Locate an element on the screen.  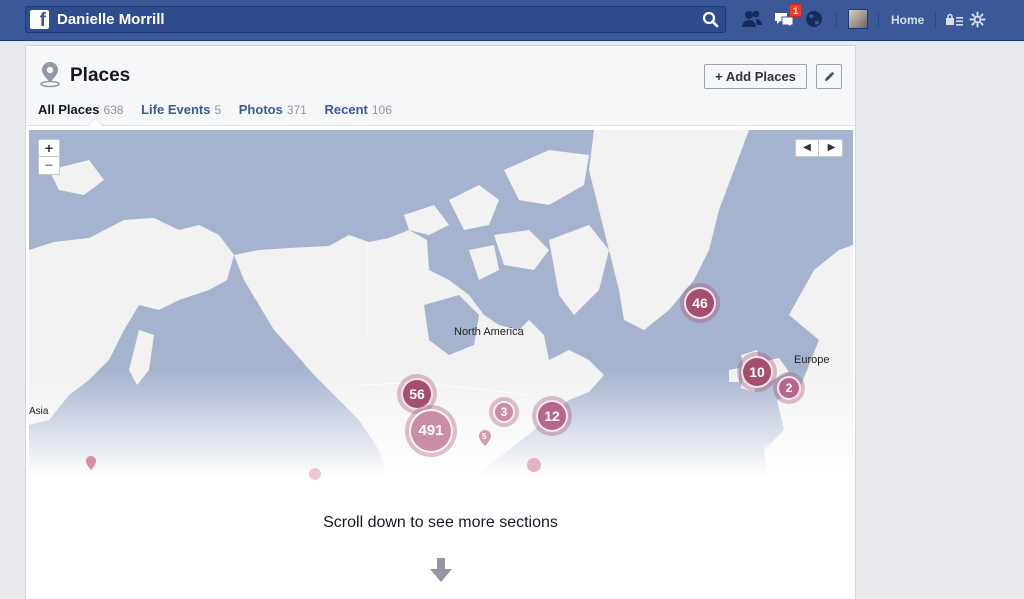
zoom-in-button: + is located at coordinates (49, 148).